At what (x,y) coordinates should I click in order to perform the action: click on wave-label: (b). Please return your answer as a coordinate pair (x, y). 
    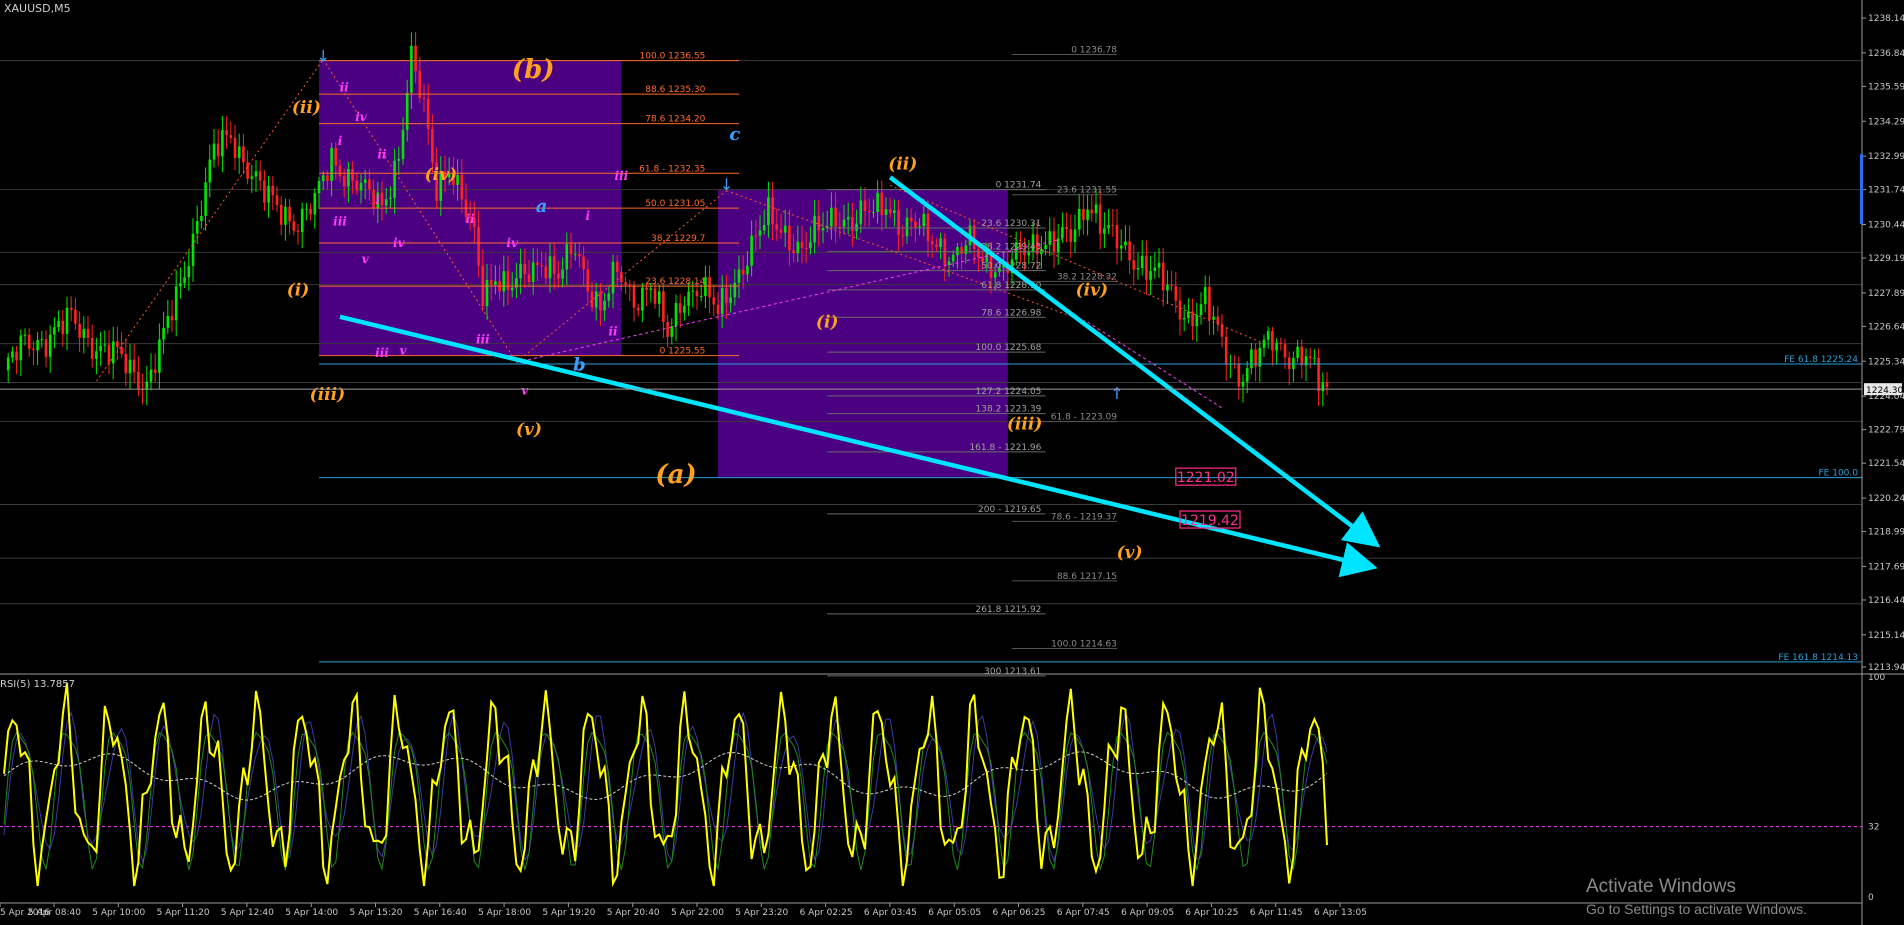
    Looking at the image, I should click on (533, 70).